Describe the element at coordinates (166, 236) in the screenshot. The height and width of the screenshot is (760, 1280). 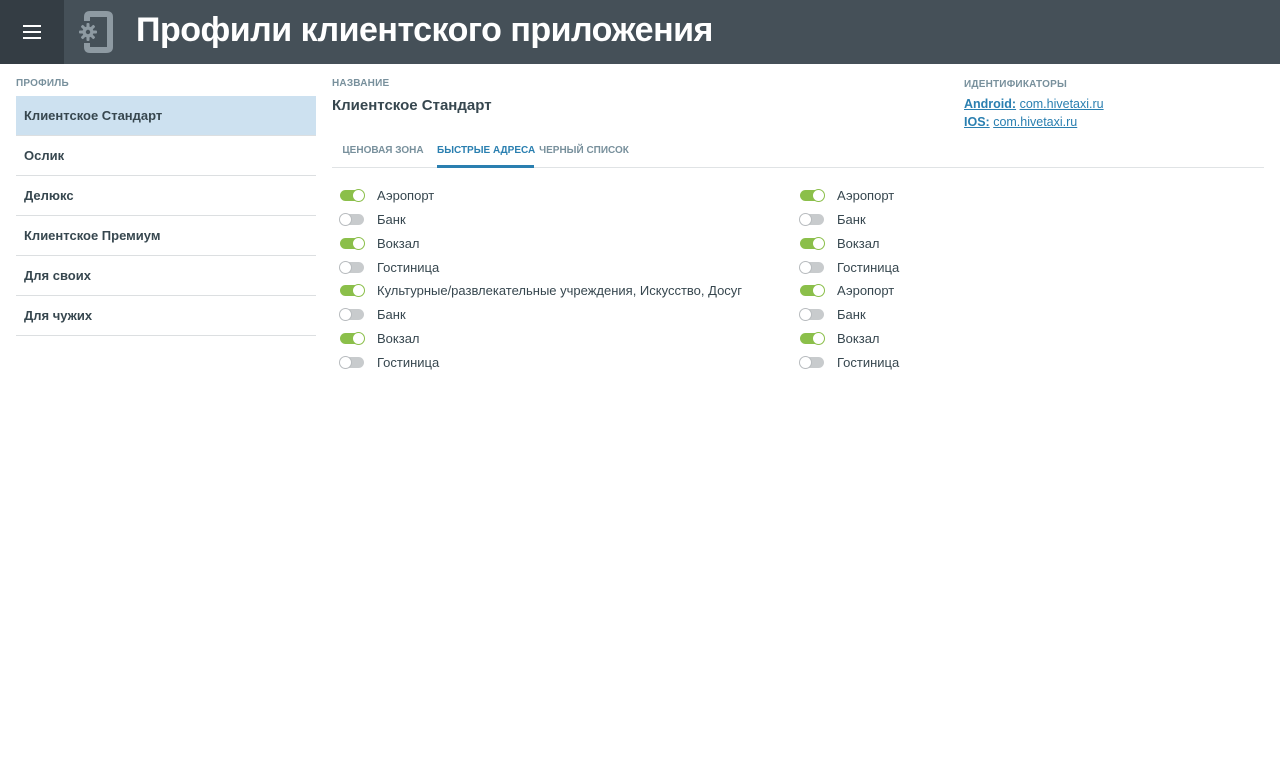
I see `profile-item-client-premium: Клиентское Премиум` at that location.